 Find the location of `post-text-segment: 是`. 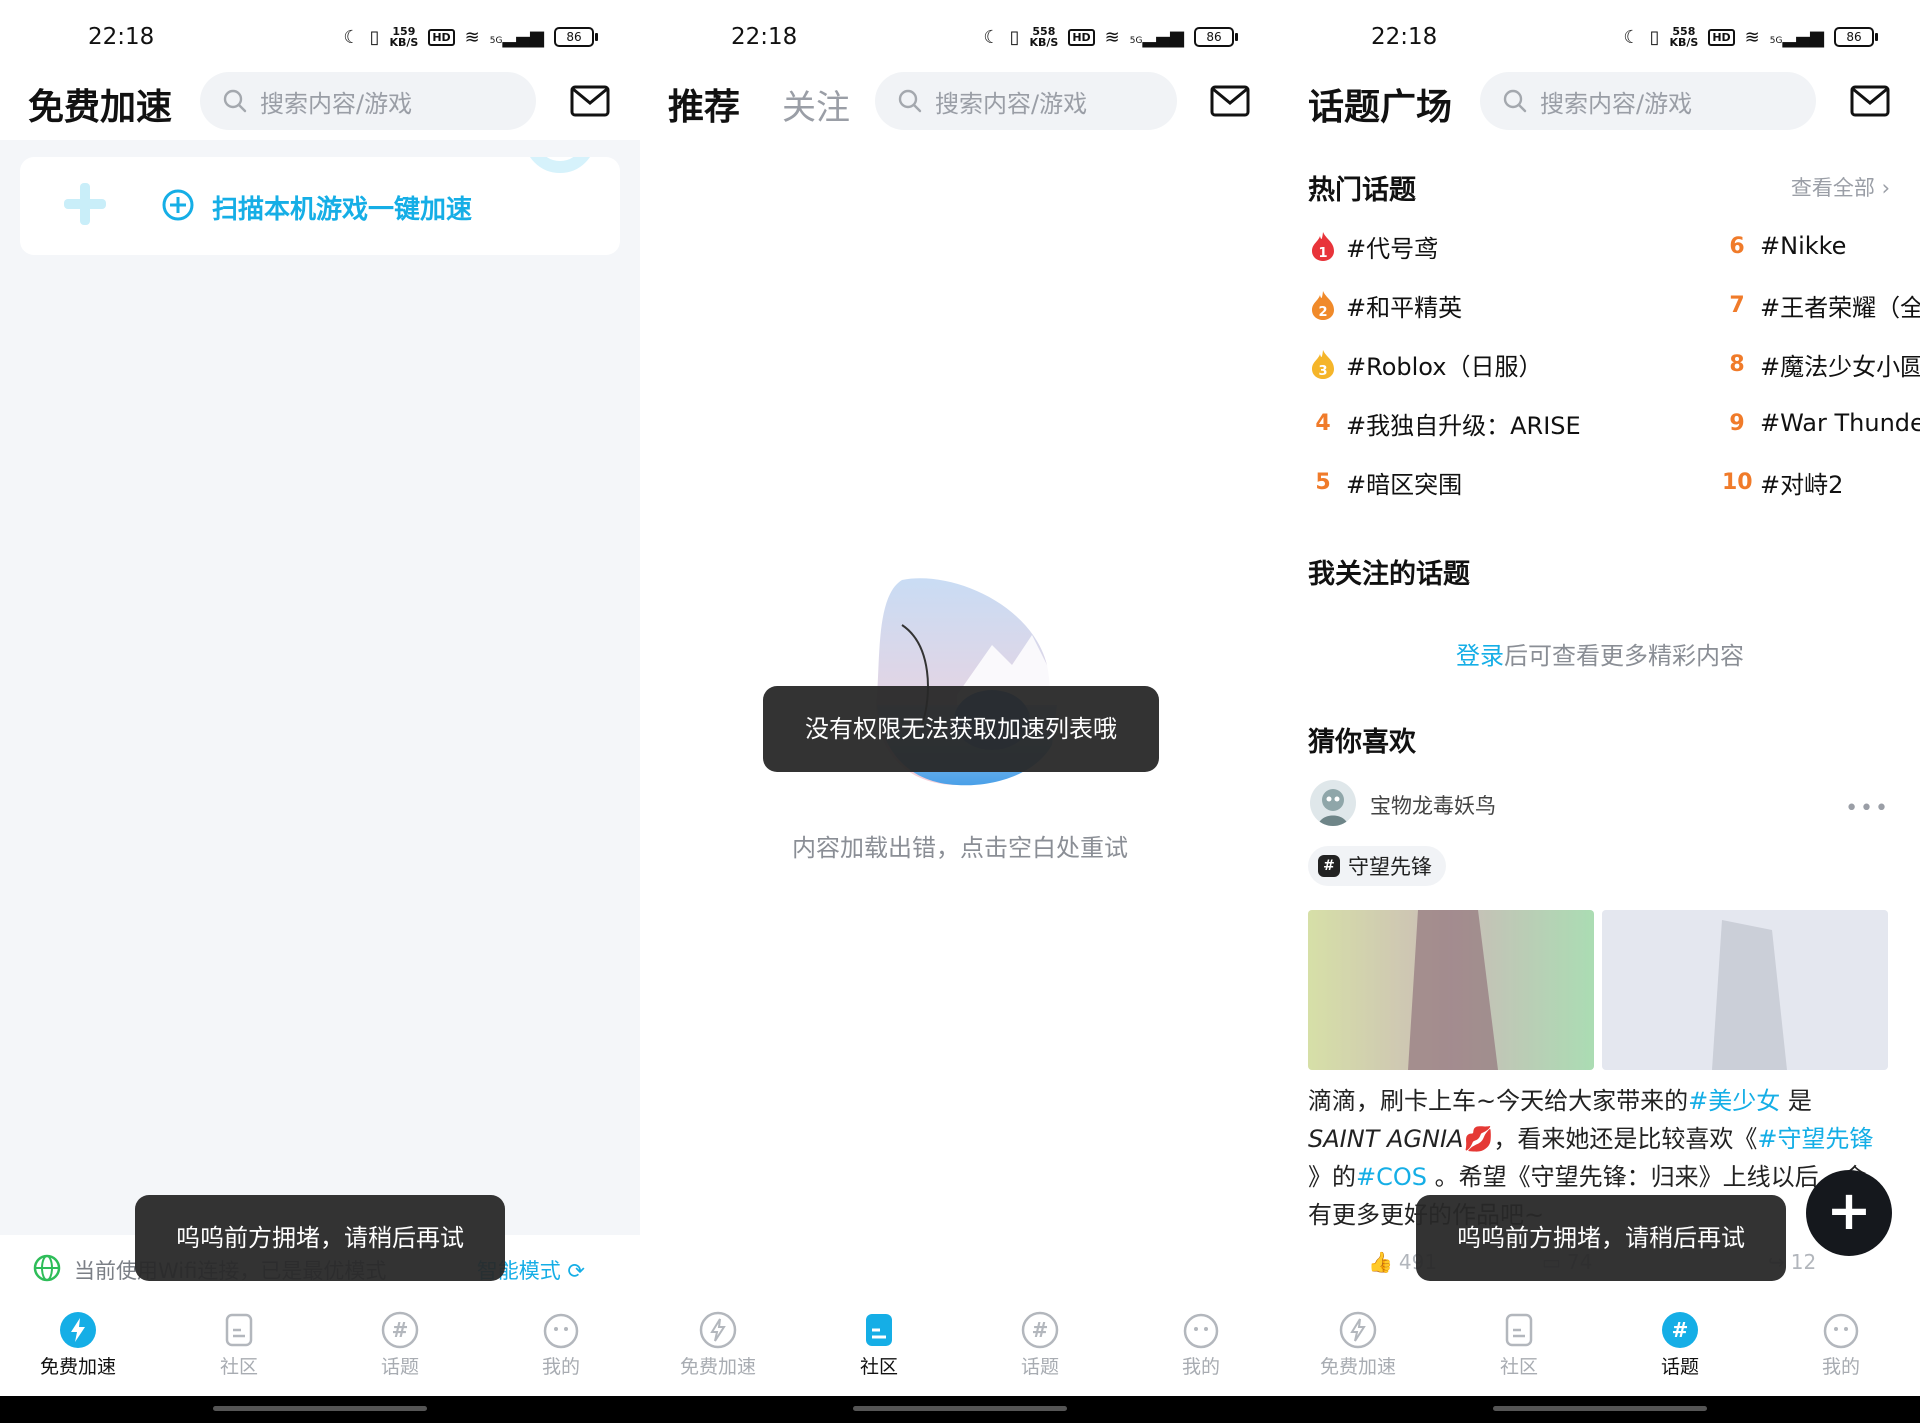

post-text-segment: 是 is located at coordinates (1796, 1101).